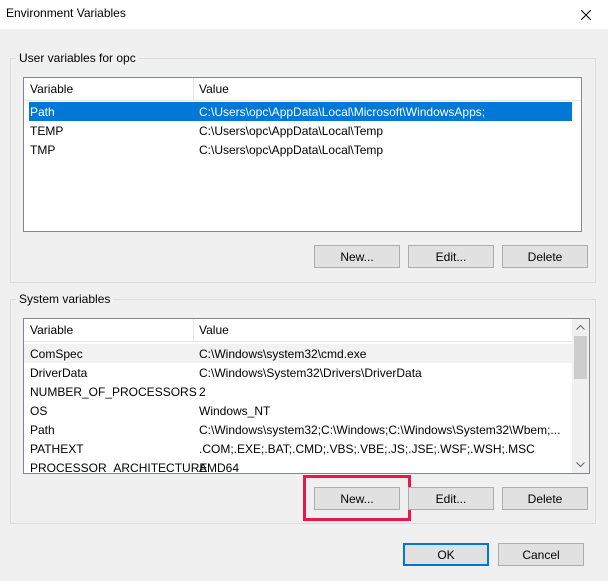 The image size is (608, 581). What do you see at coordinates (298, 391) in the screenshot?
I see `system-row-number-of-processors: NUMBER_OF_PROCESSORS 2` at bounding box center [298, 391].